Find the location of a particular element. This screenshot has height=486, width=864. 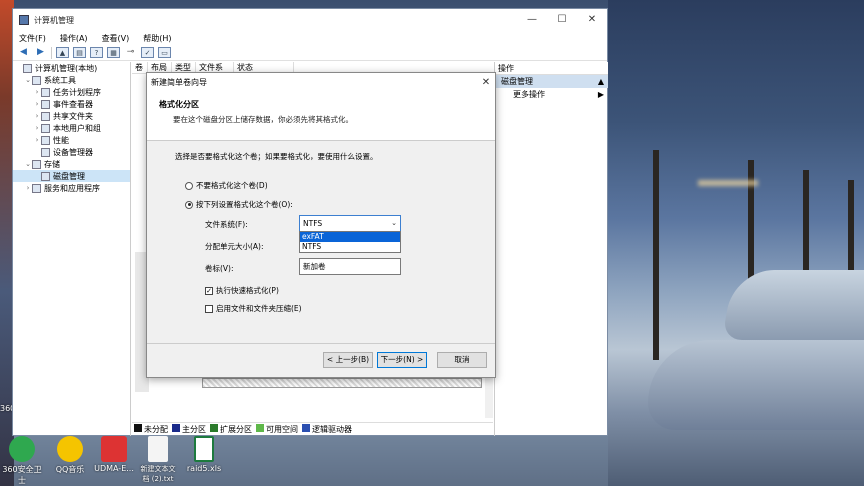

tree-node: 设备管理器 is located at coordinates (71, 152).